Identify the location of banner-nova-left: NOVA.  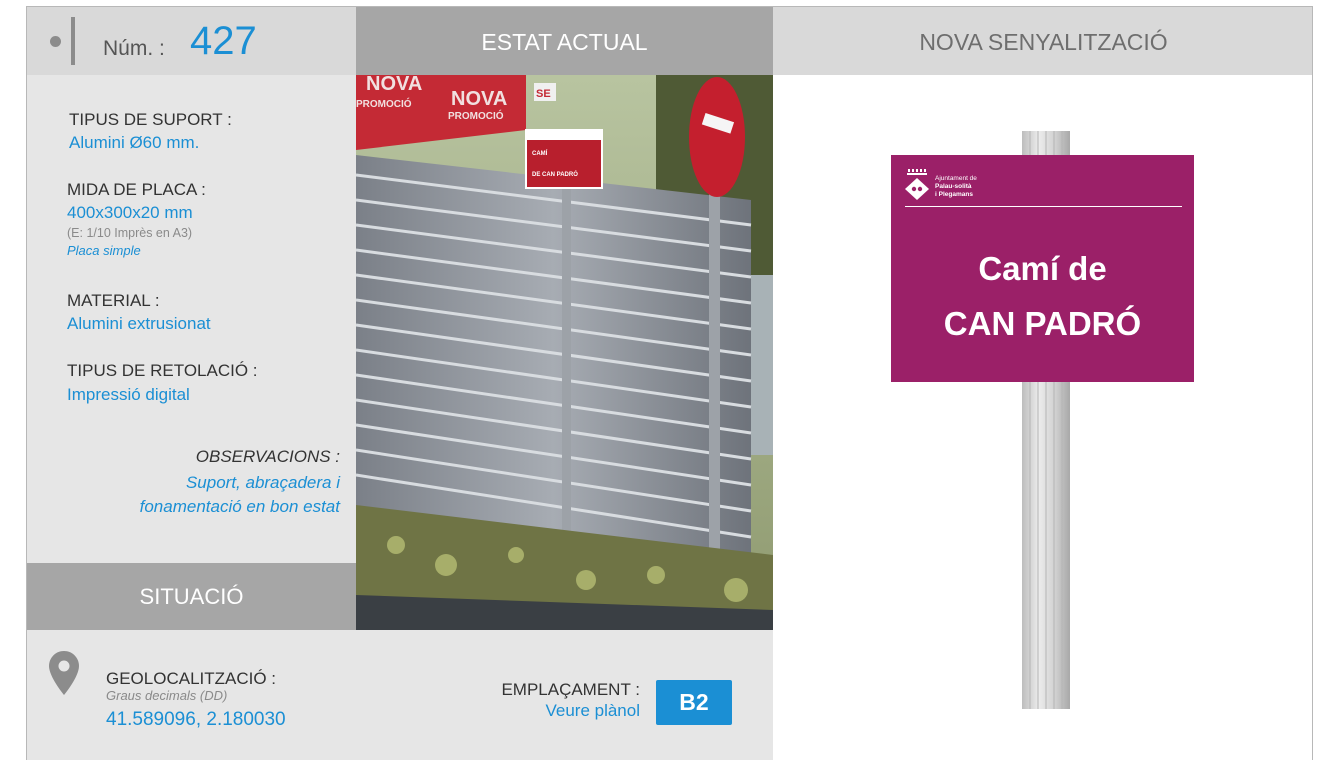
(394, 85).